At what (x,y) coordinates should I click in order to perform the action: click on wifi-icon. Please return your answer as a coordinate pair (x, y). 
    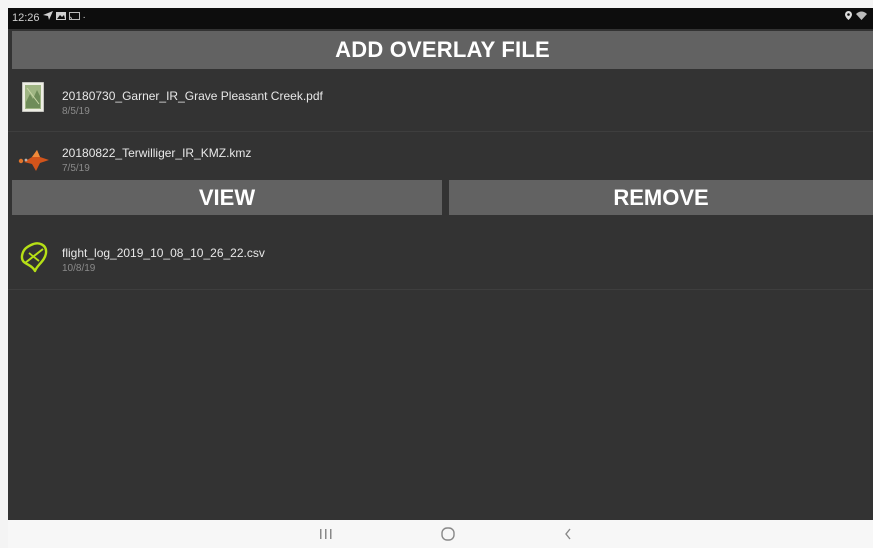
    Looking at the image, I should click on (861, 17).